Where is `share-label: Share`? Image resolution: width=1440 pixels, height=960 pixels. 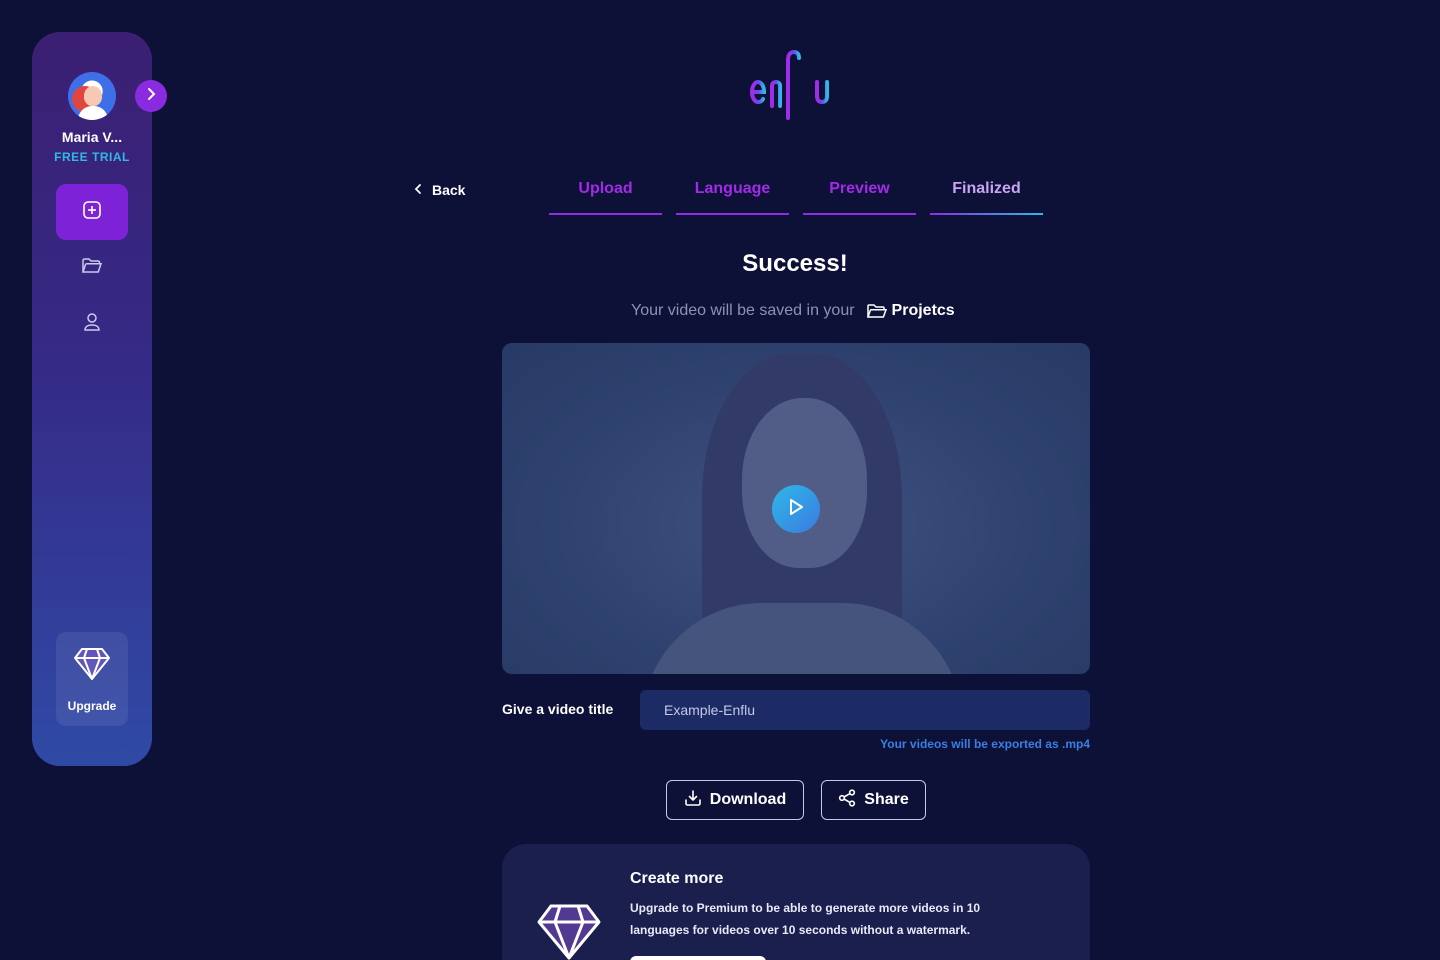
share-label: Share is located at coordinates (886, 799).